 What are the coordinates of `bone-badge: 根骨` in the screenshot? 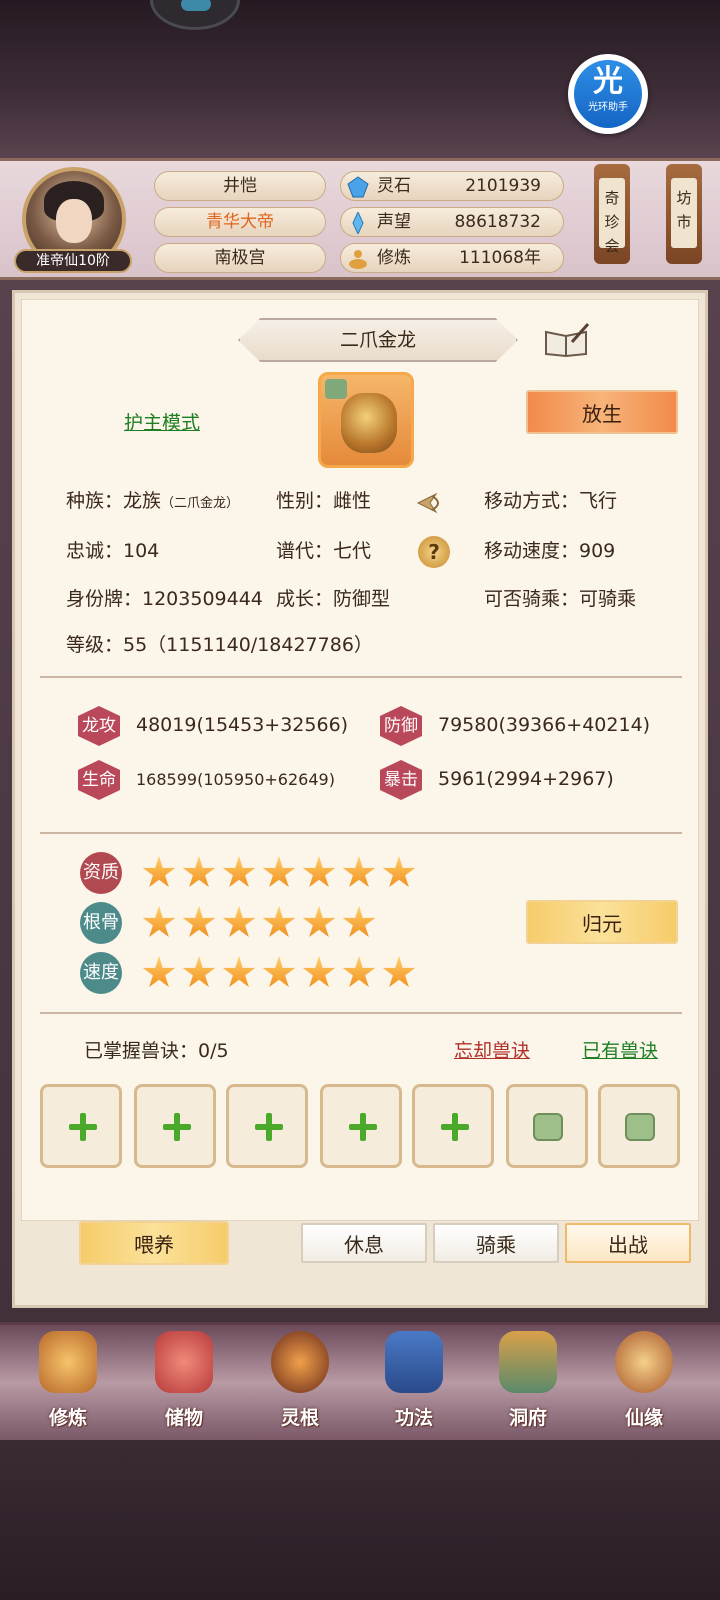 It's located at (101, 923).